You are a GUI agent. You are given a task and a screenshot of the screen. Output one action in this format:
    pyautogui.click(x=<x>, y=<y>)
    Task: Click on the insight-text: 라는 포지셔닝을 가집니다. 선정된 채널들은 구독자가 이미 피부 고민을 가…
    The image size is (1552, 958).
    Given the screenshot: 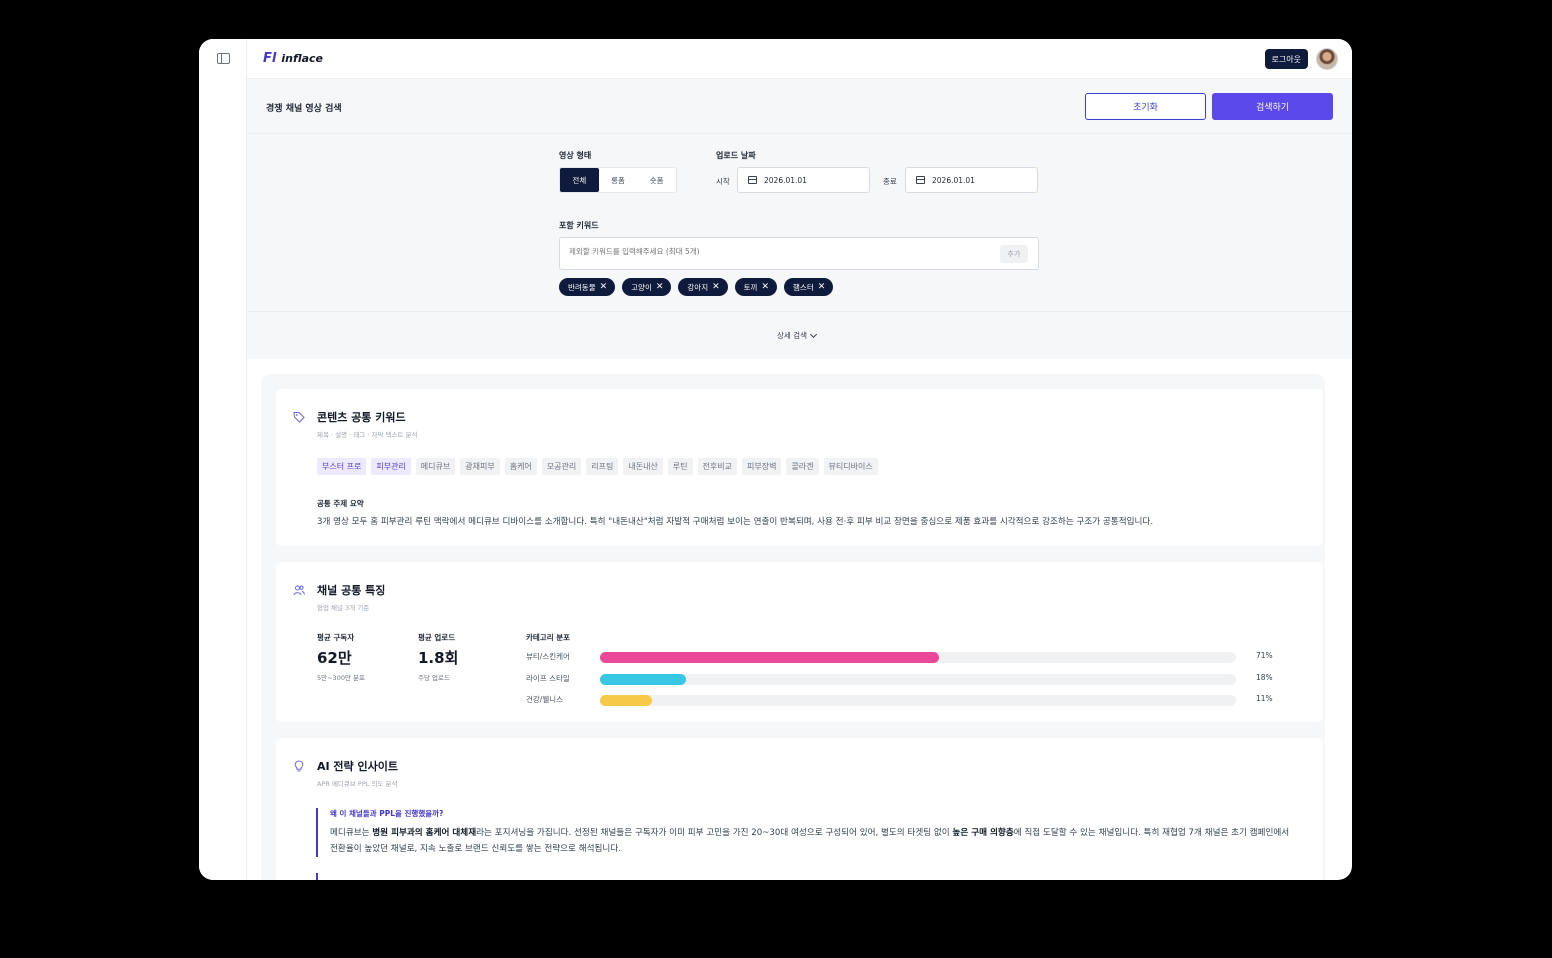 What is the action you would take?
    pyautogui.click(x=714, y=833)
    